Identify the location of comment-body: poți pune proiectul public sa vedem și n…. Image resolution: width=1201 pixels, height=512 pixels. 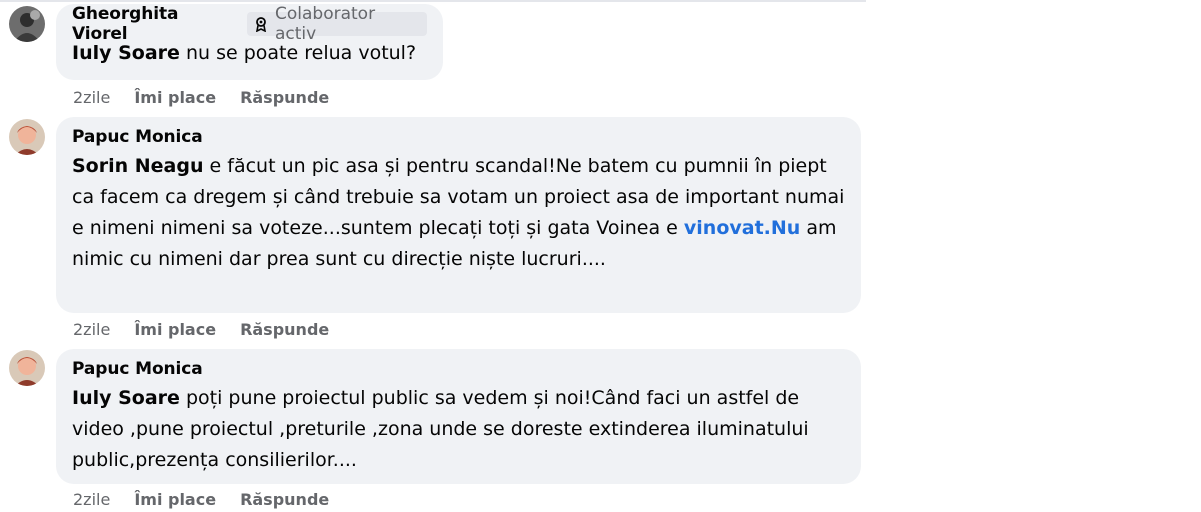
(440, 429).